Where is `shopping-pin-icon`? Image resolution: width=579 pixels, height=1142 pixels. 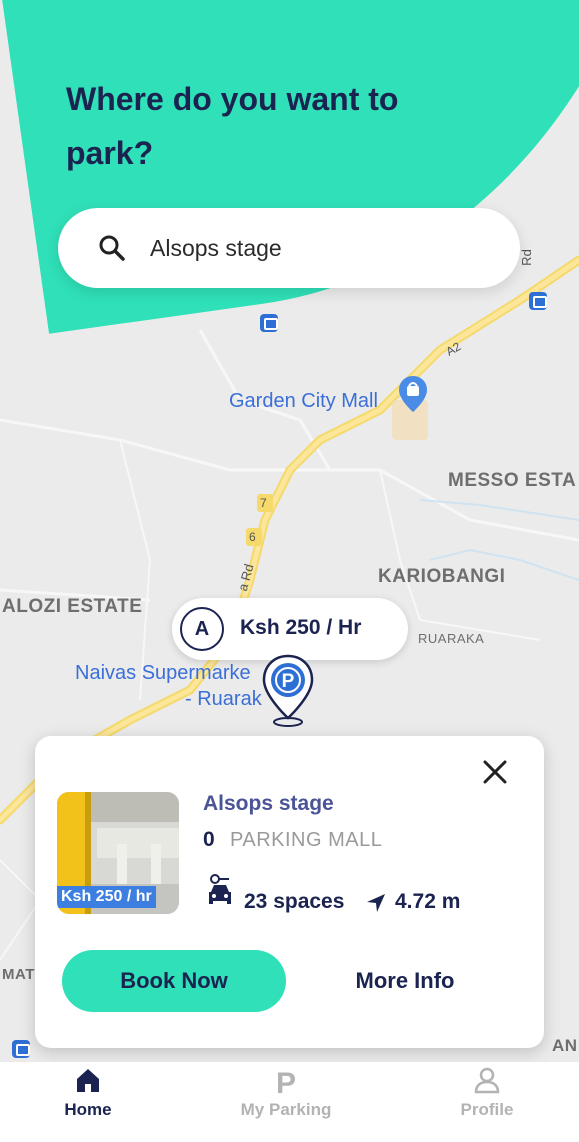 shopping-pin-icon is located at coordinates (413, 394).